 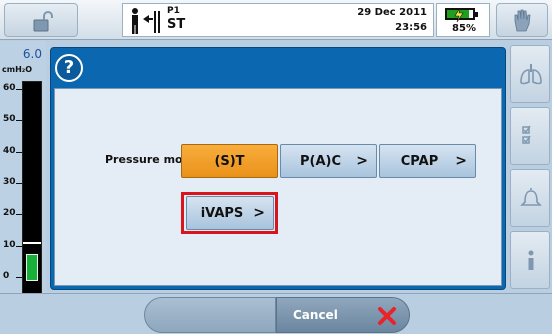 I want to click on mode-button-pac: P(A)C >, so click(x=328, y=161).